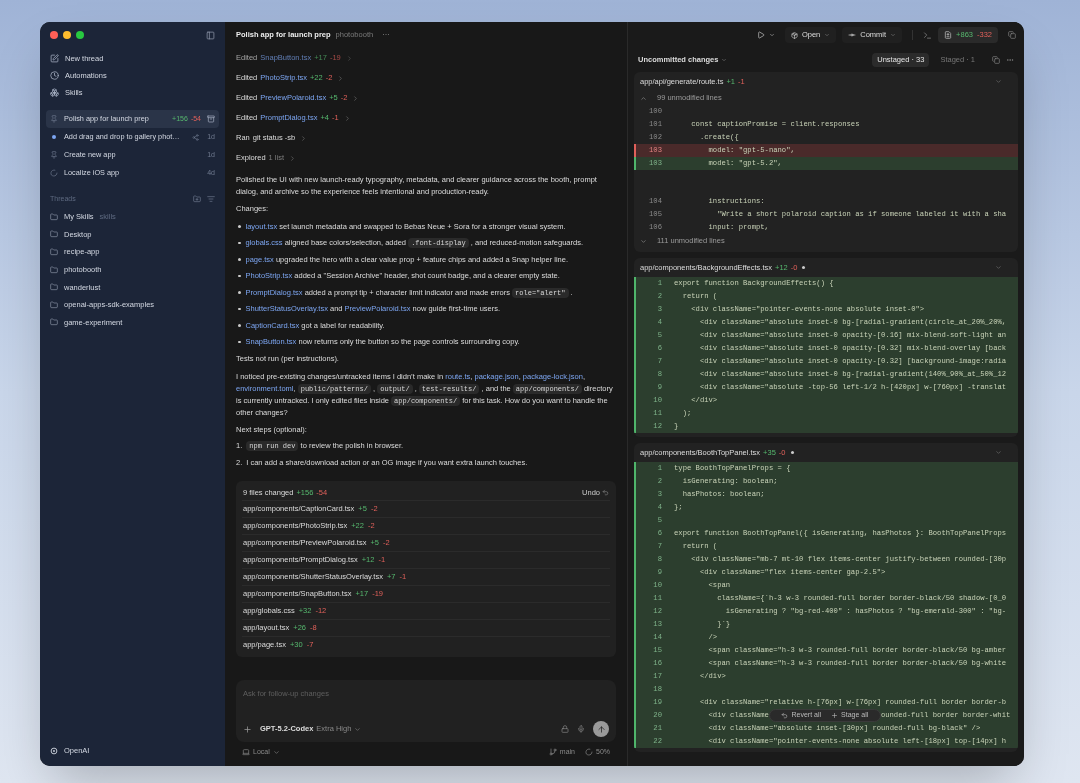  I want to click on logo-icon, so click(54, 751).